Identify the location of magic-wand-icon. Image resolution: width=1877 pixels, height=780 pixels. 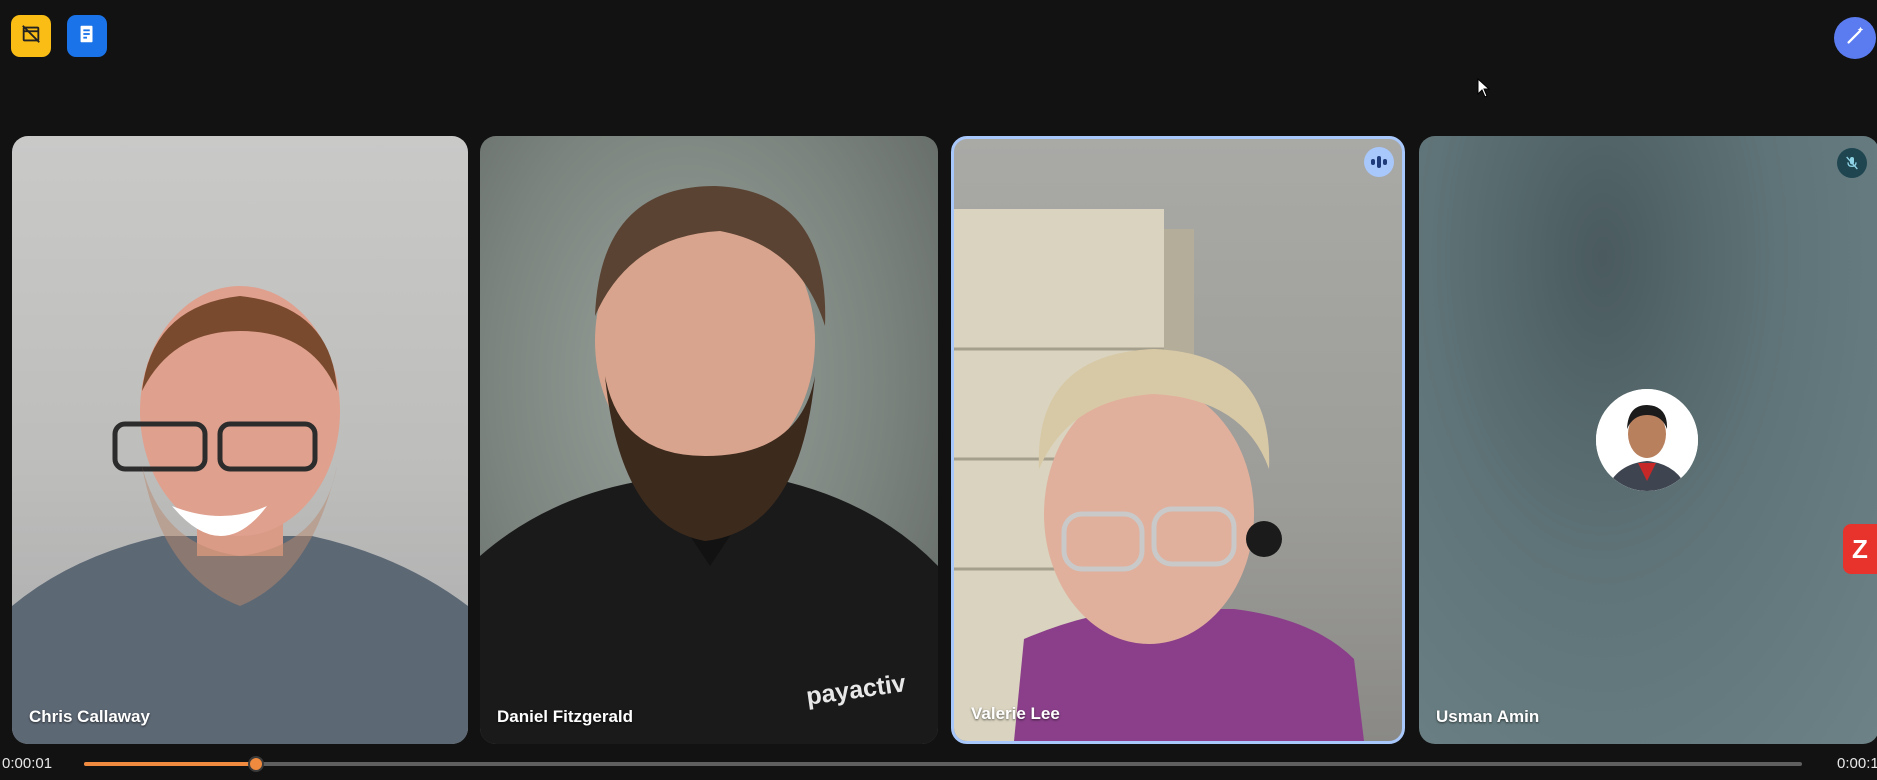
(1855, 38).